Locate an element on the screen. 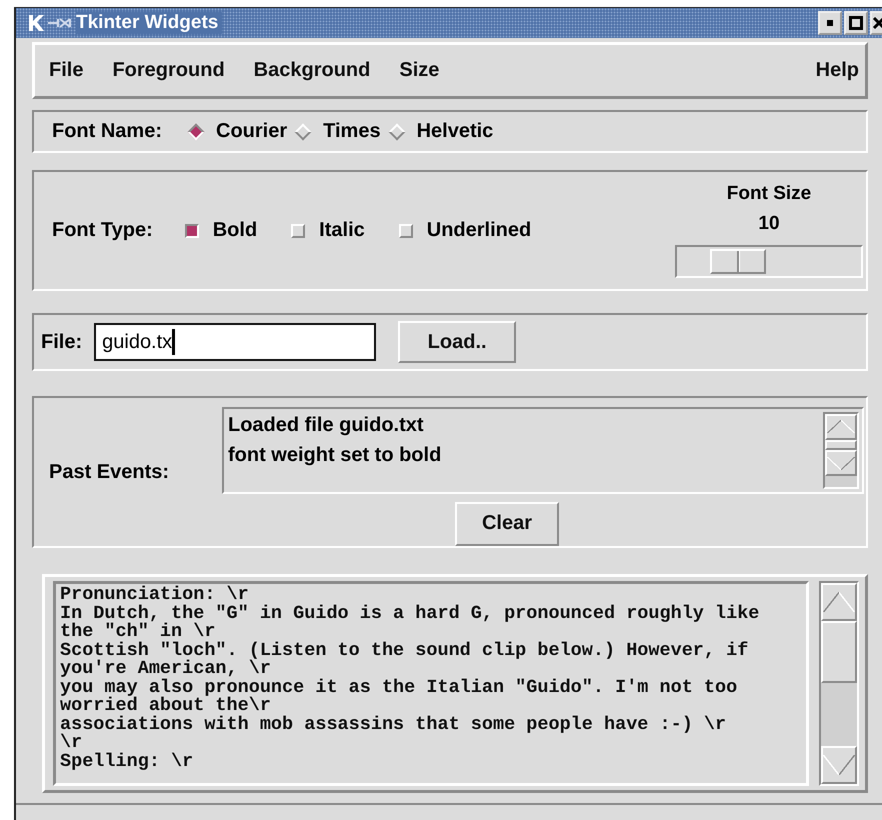 The image size is (882, 820). maximize-button is located at coordinates (856, 23).